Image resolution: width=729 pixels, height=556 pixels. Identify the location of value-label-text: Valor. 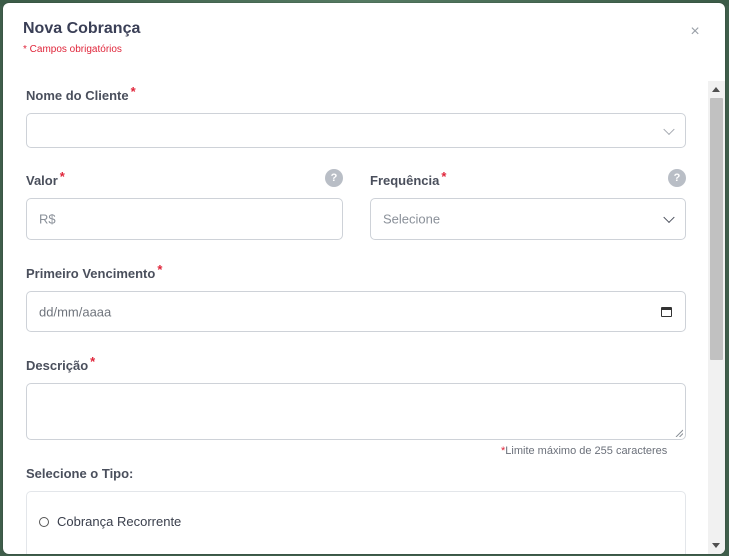
(42, 180).